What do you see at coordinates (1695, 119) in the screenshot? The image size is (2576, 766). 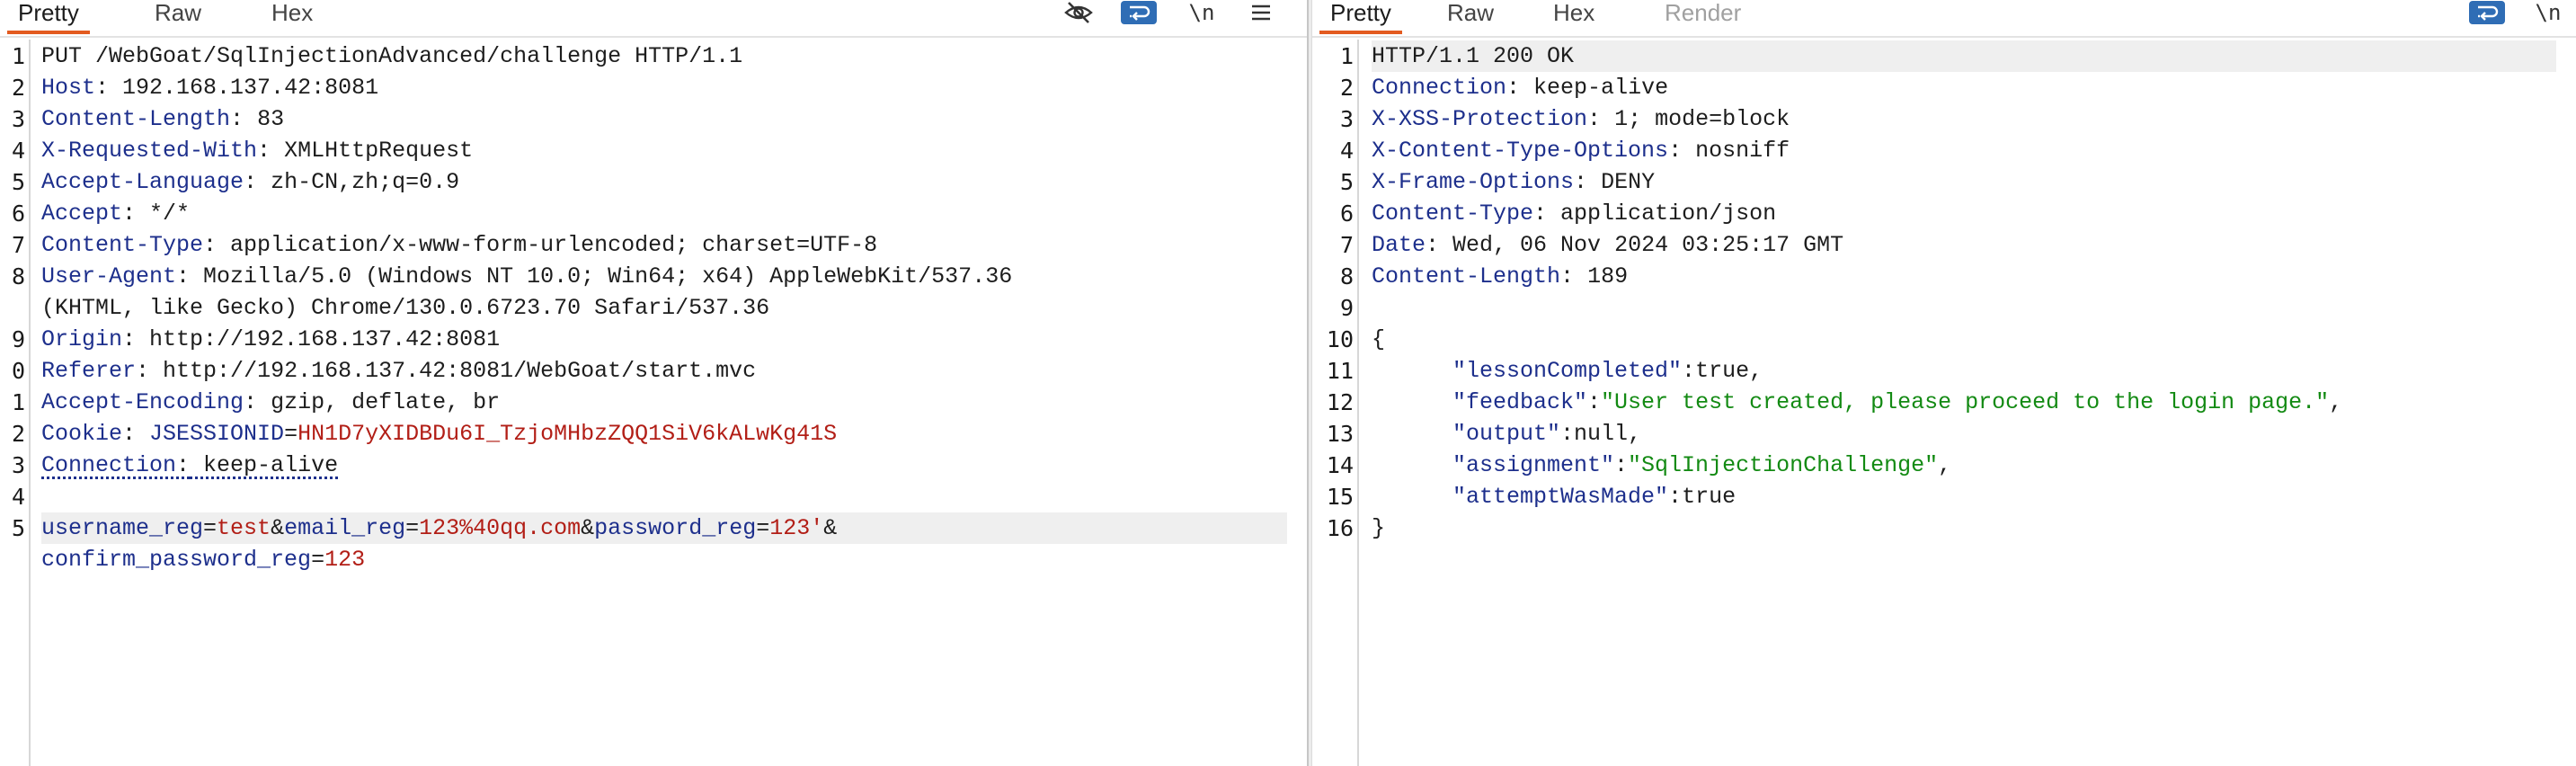 I see `header-value: 1; mode=block` at bounding box center [1695, 119].